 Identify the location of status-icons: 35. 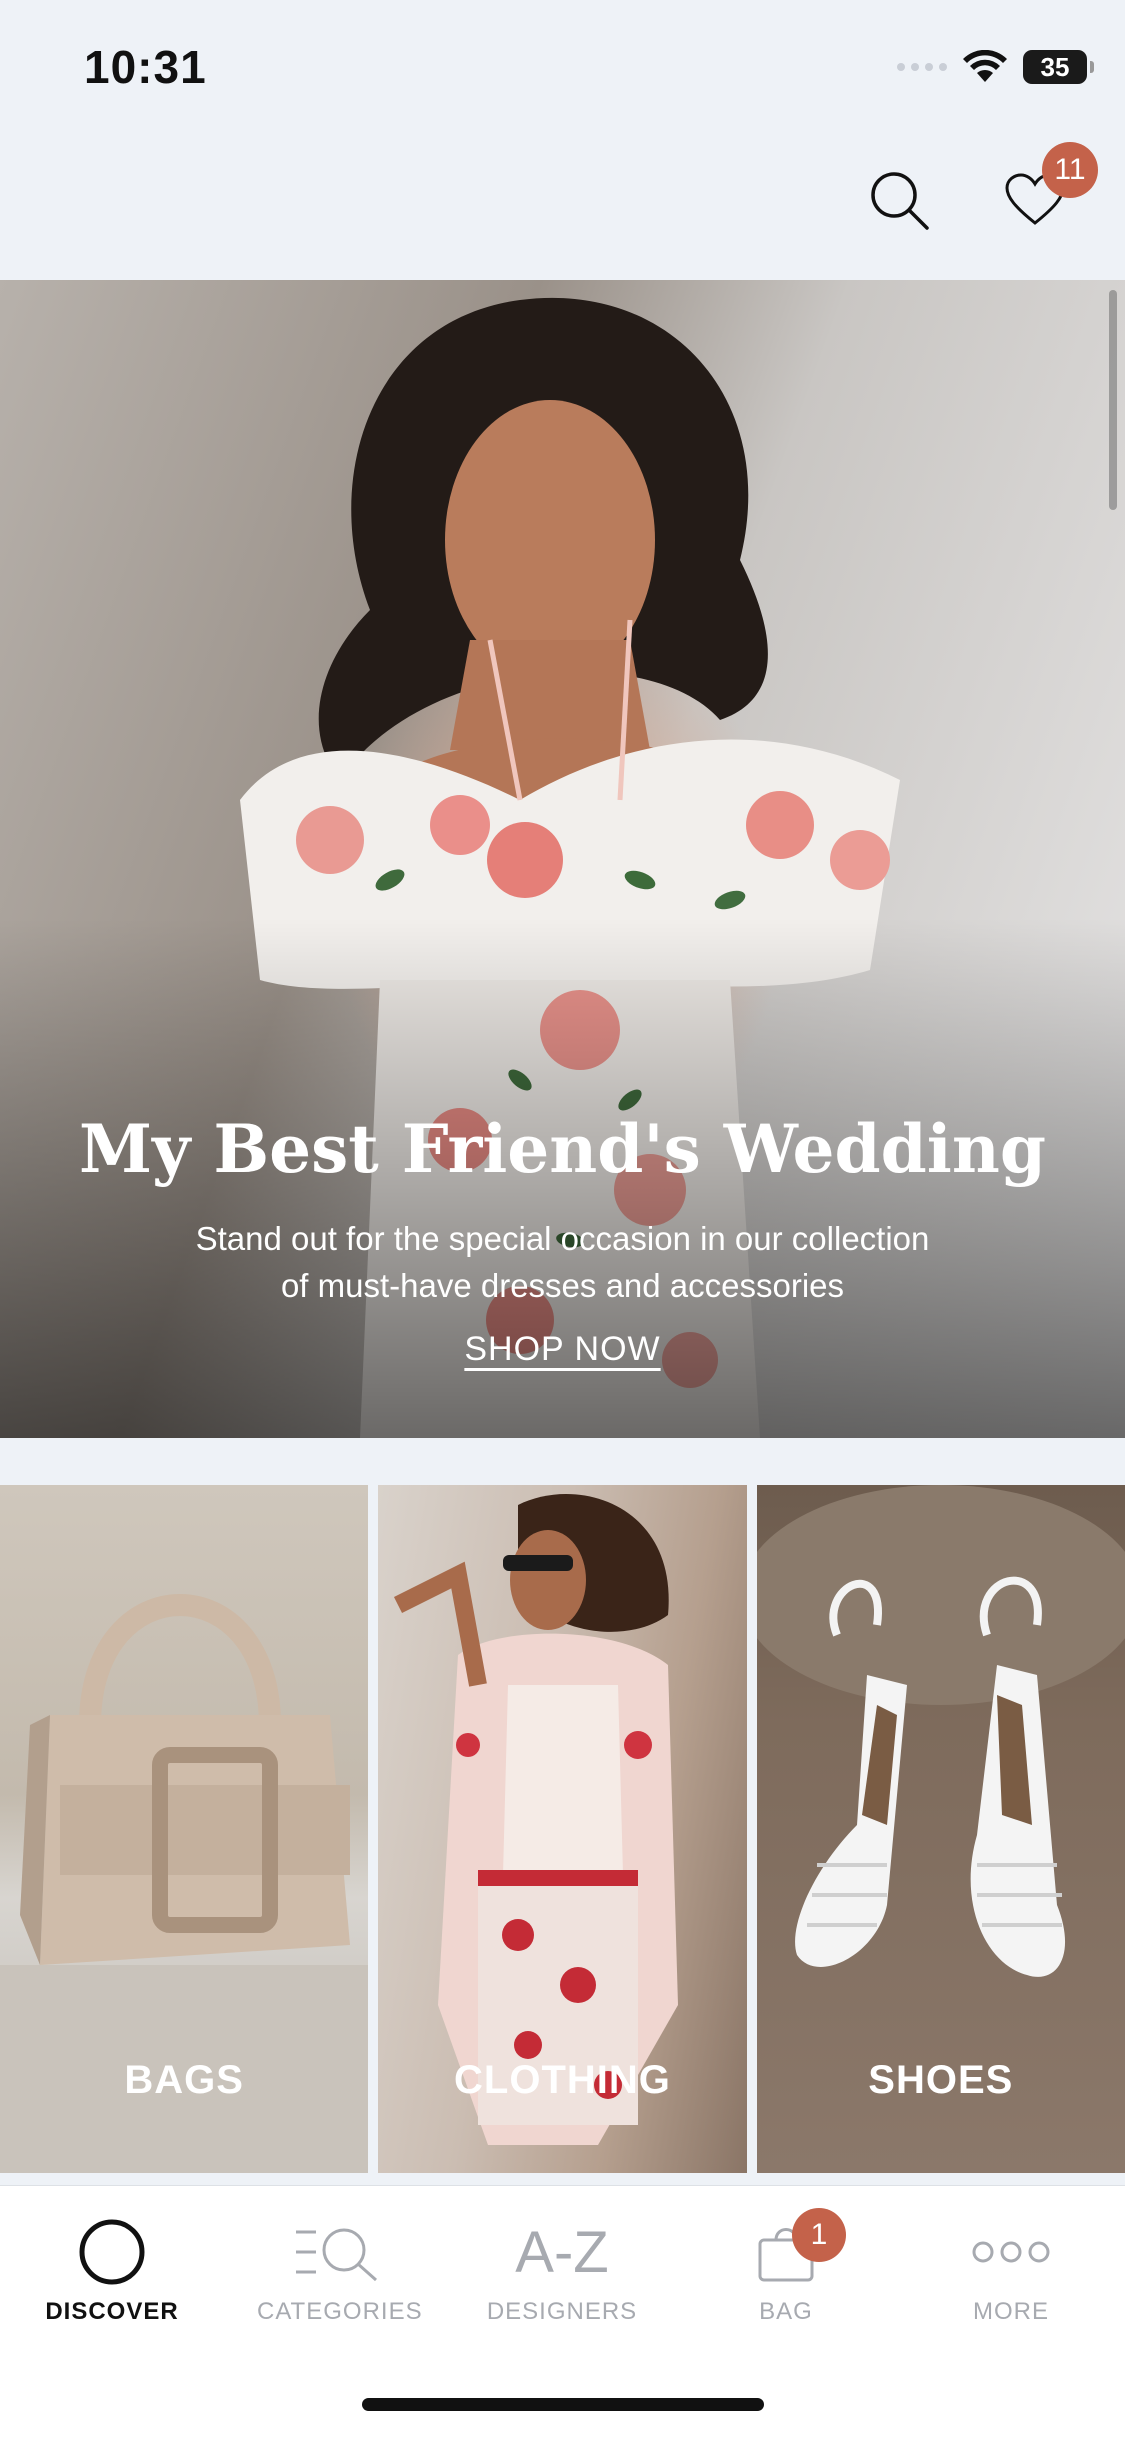
(995, 67).